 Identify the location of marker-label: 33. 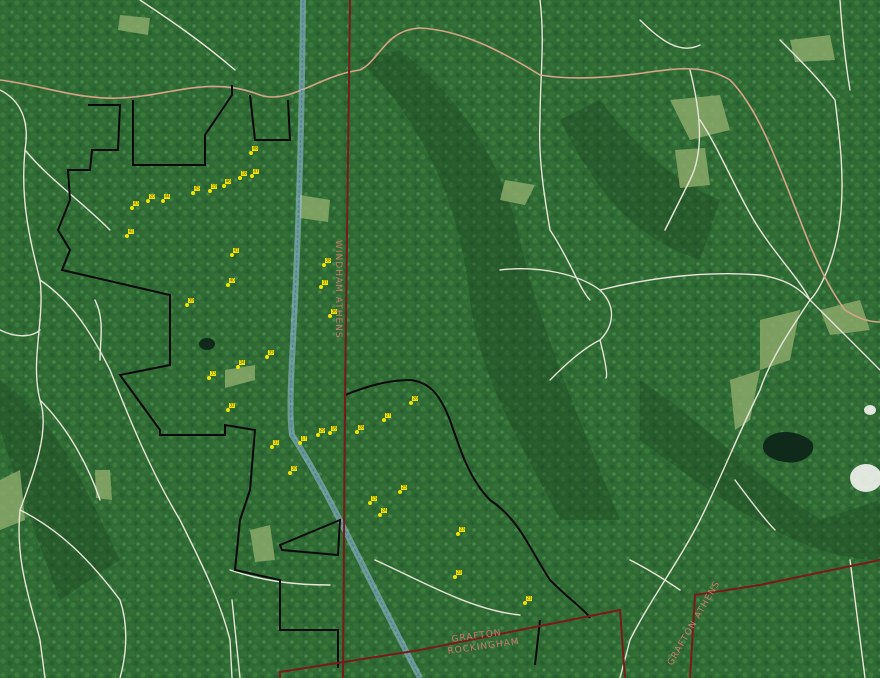
(214, 373).